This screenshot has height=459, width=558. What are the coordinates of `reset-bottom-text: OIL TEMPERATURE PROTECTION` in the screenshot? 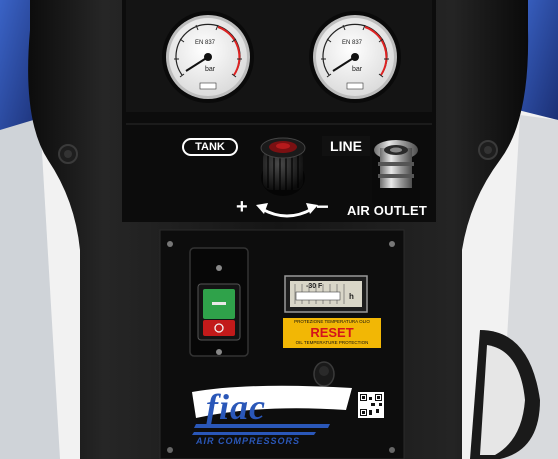 It's located at (332, 342).